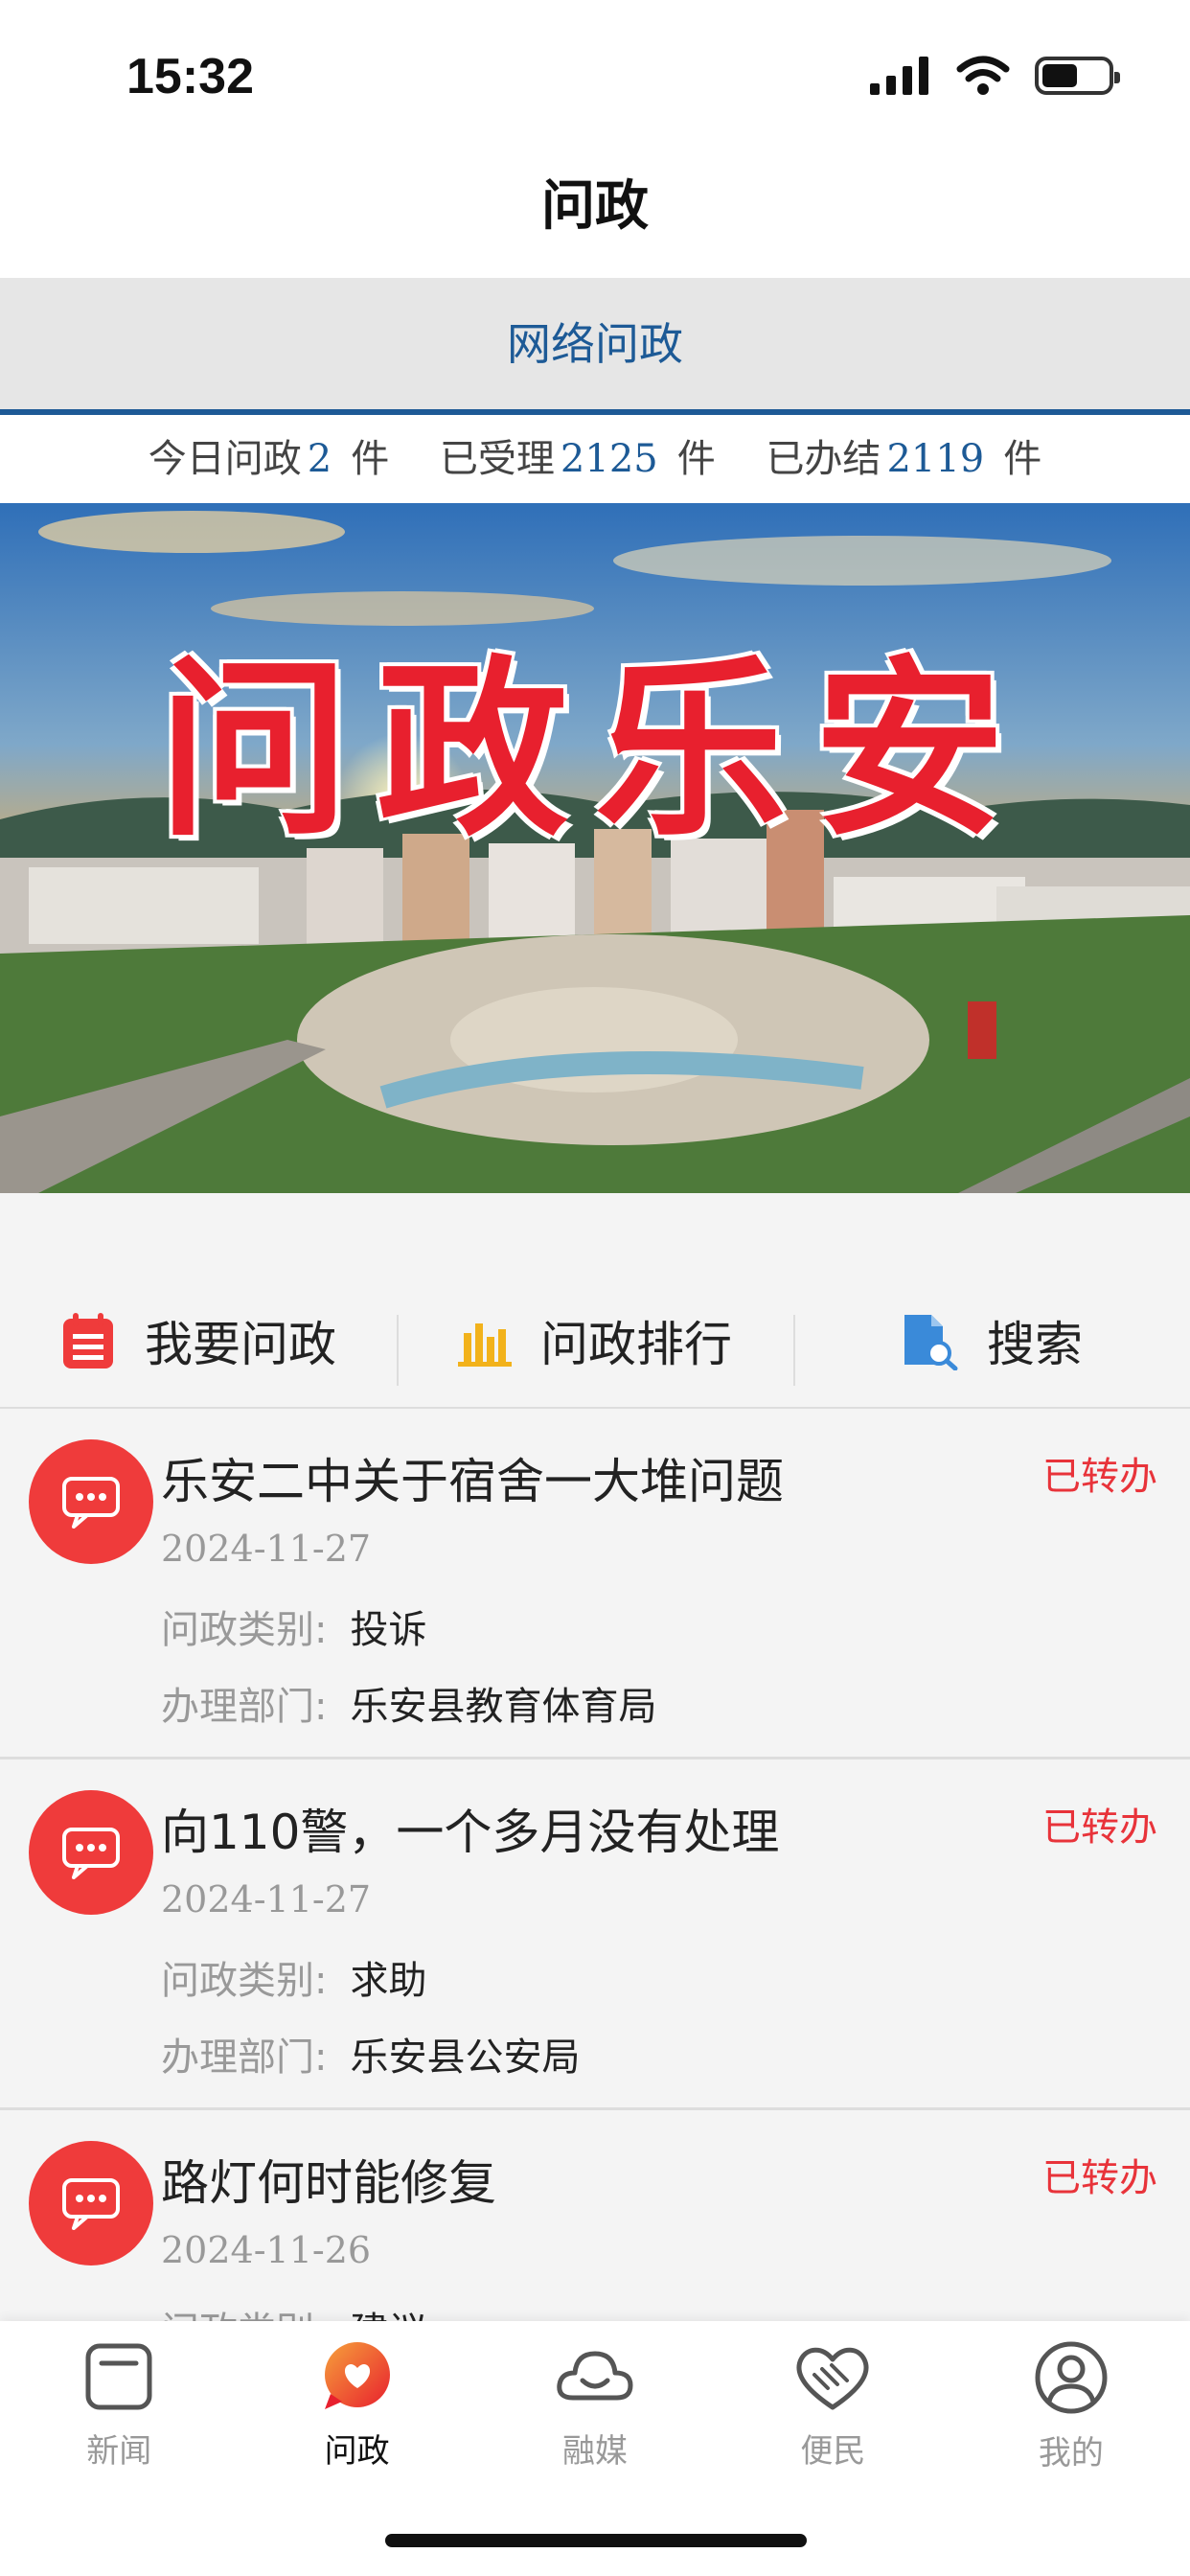 This screenshot has width=1190, height=2576. I want to click on item-department: 办理部门: 乐安县公安局, so click(371, 2054).